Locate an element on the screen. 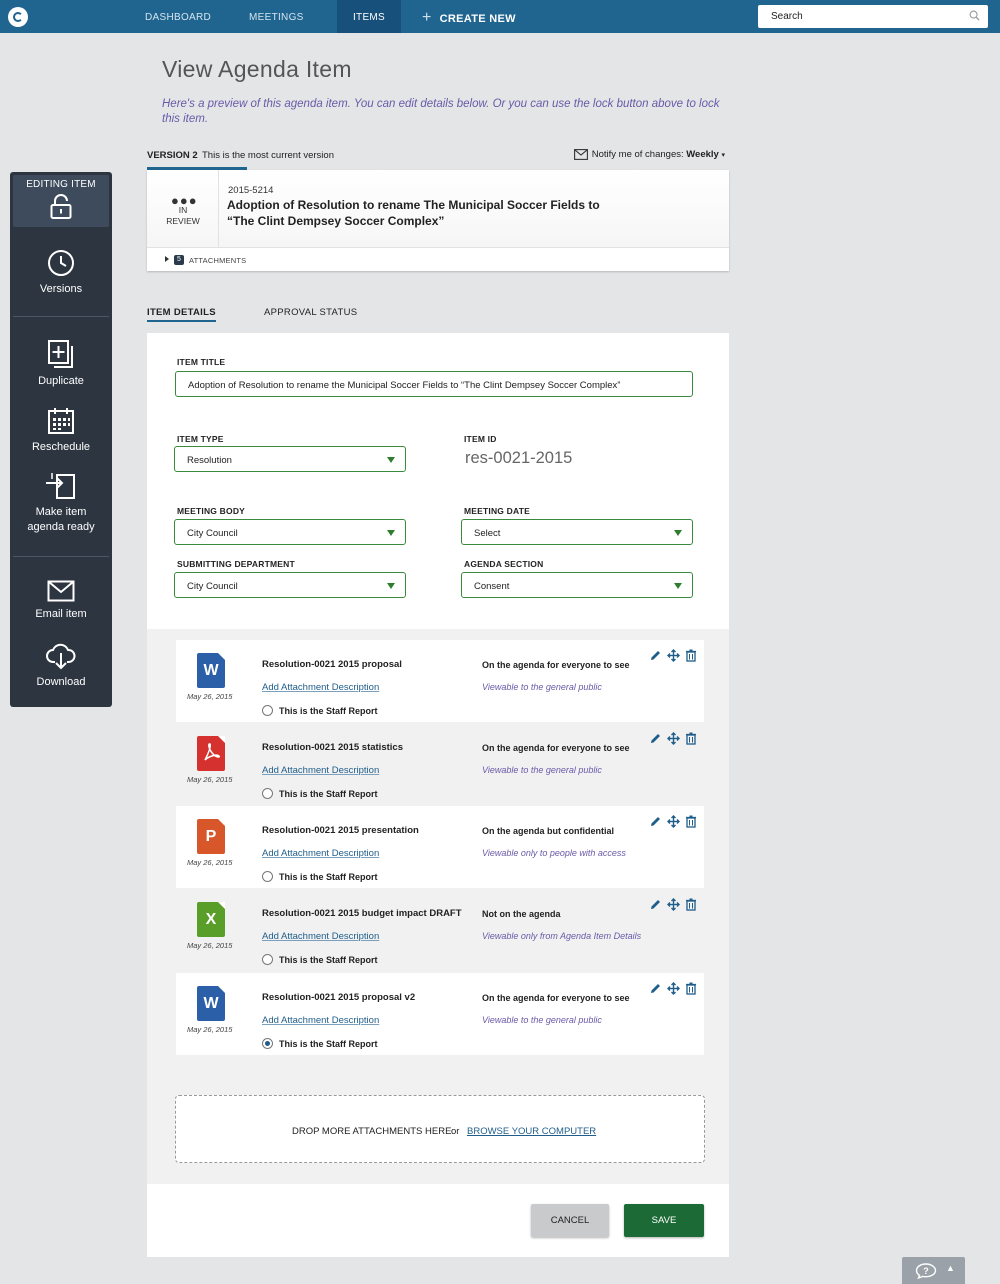 This screenshot has height=1284, width=1000. clock-icon is located at coordinates (61, 263).